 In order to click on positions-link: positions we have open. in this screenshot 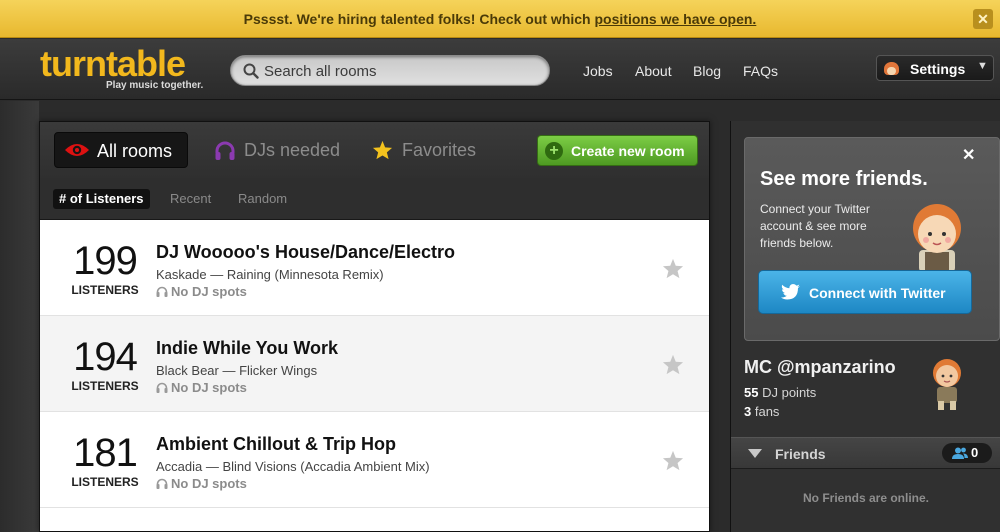, I will do `click(676, 19)`.